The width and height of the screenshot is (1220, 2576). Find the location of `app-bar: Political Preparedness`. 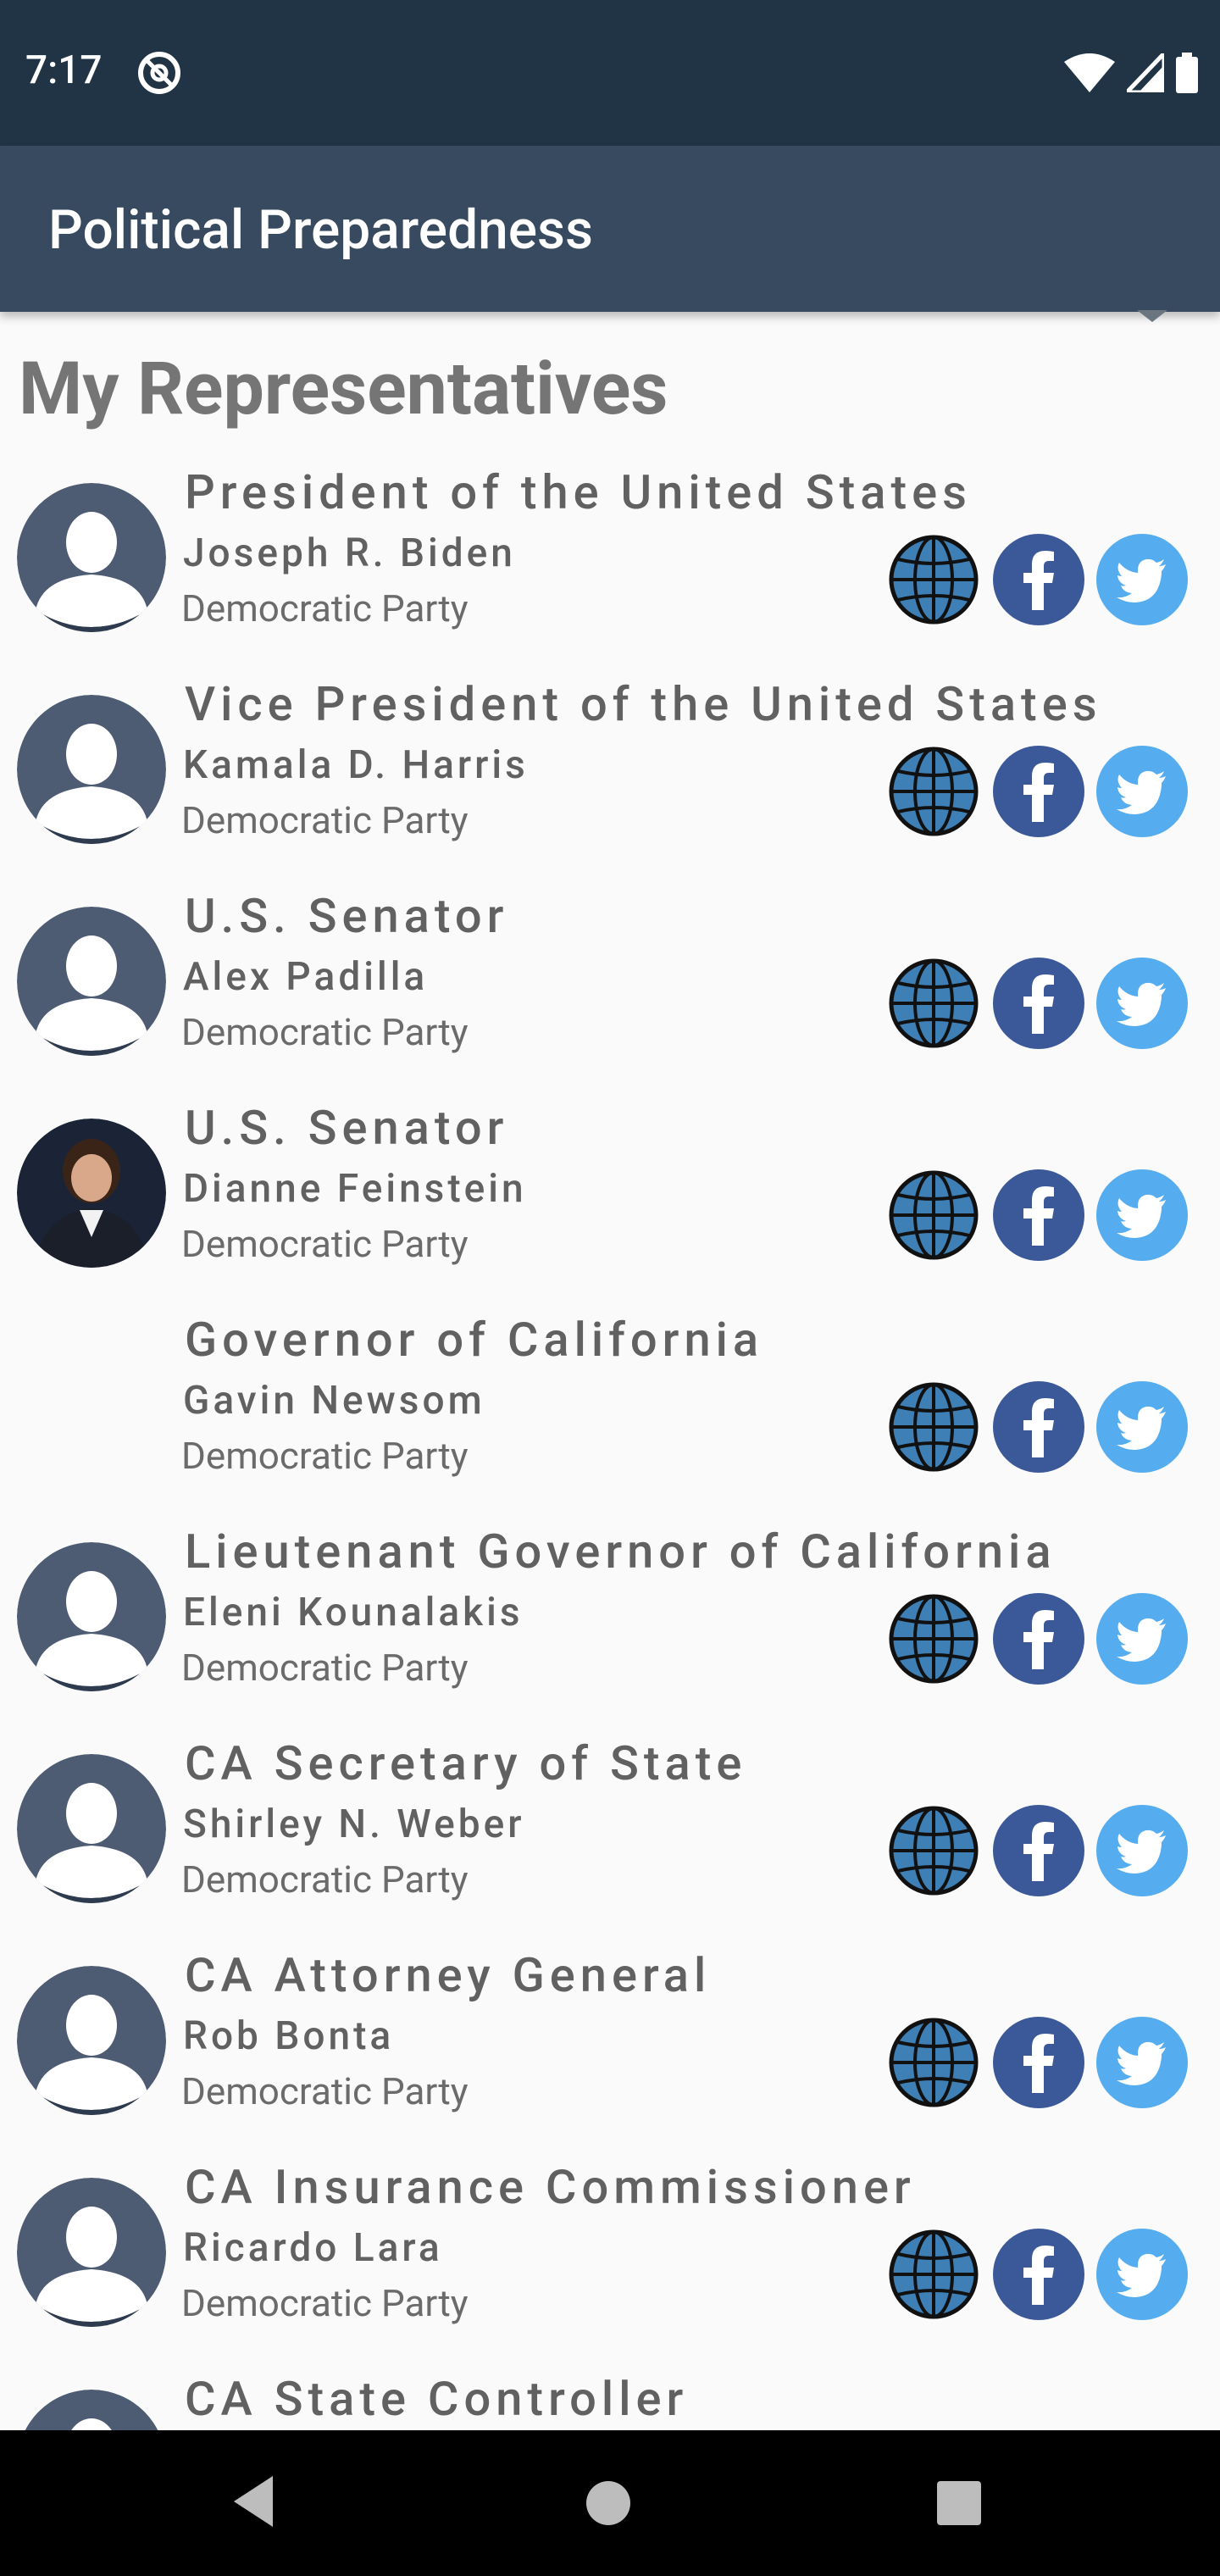

app-bar: Political Preparedness is located at coordinates (610, 229).